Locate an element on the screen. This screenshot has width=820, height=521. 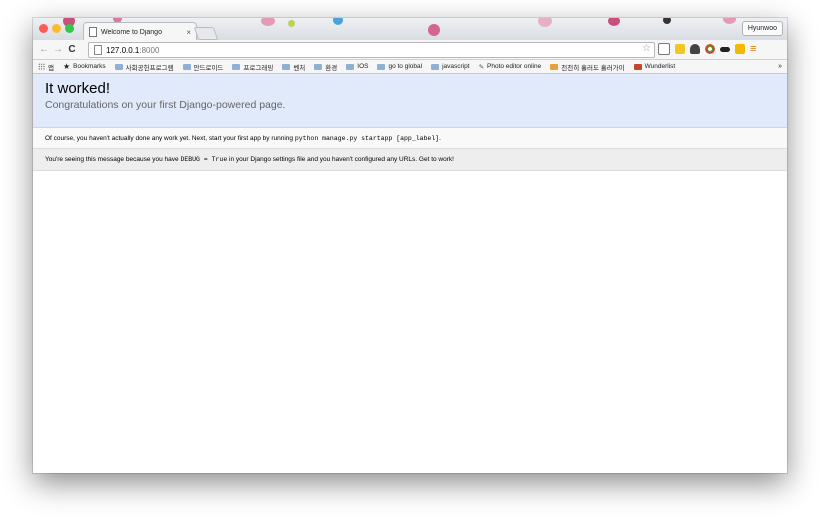
bookmark-label: 앱 is located at coordinates (51, 68).